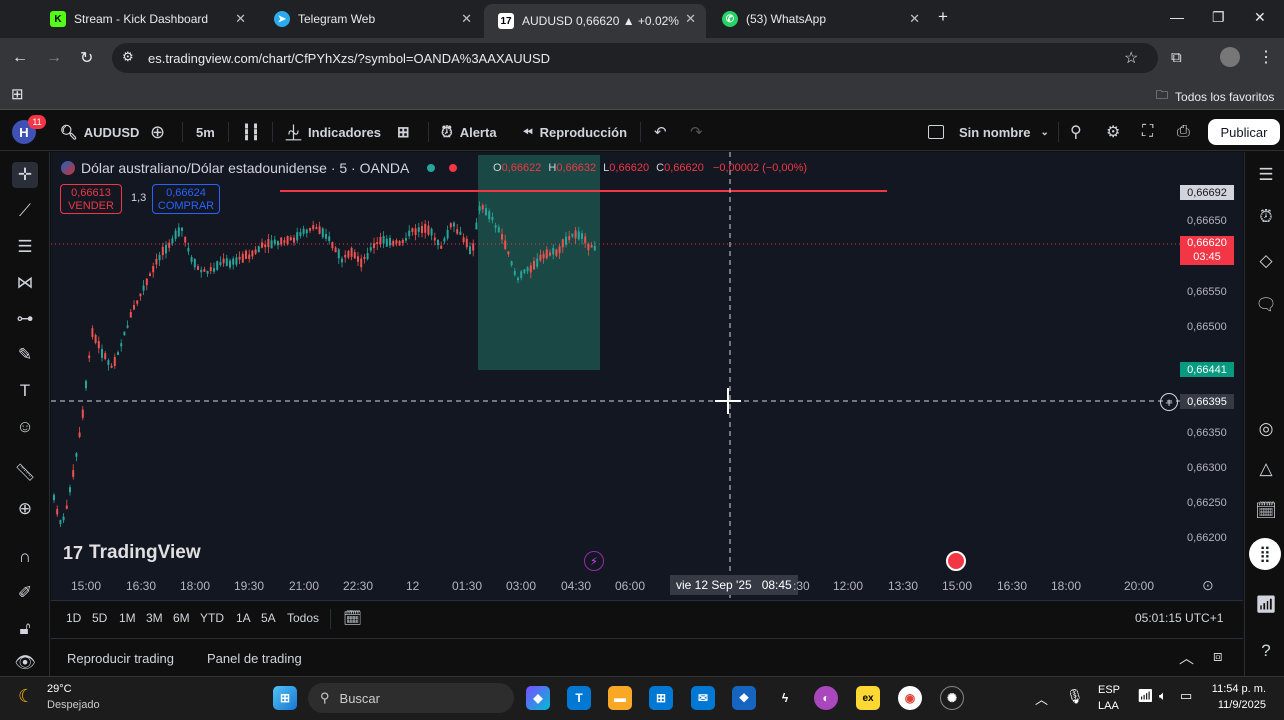 The image size is (1284, 720). What do you see at coordinates (1179, 618) in the screenshot?
I see `utc-clock: 05:01:15 UTC+1` at bounding box center [1179, 618].